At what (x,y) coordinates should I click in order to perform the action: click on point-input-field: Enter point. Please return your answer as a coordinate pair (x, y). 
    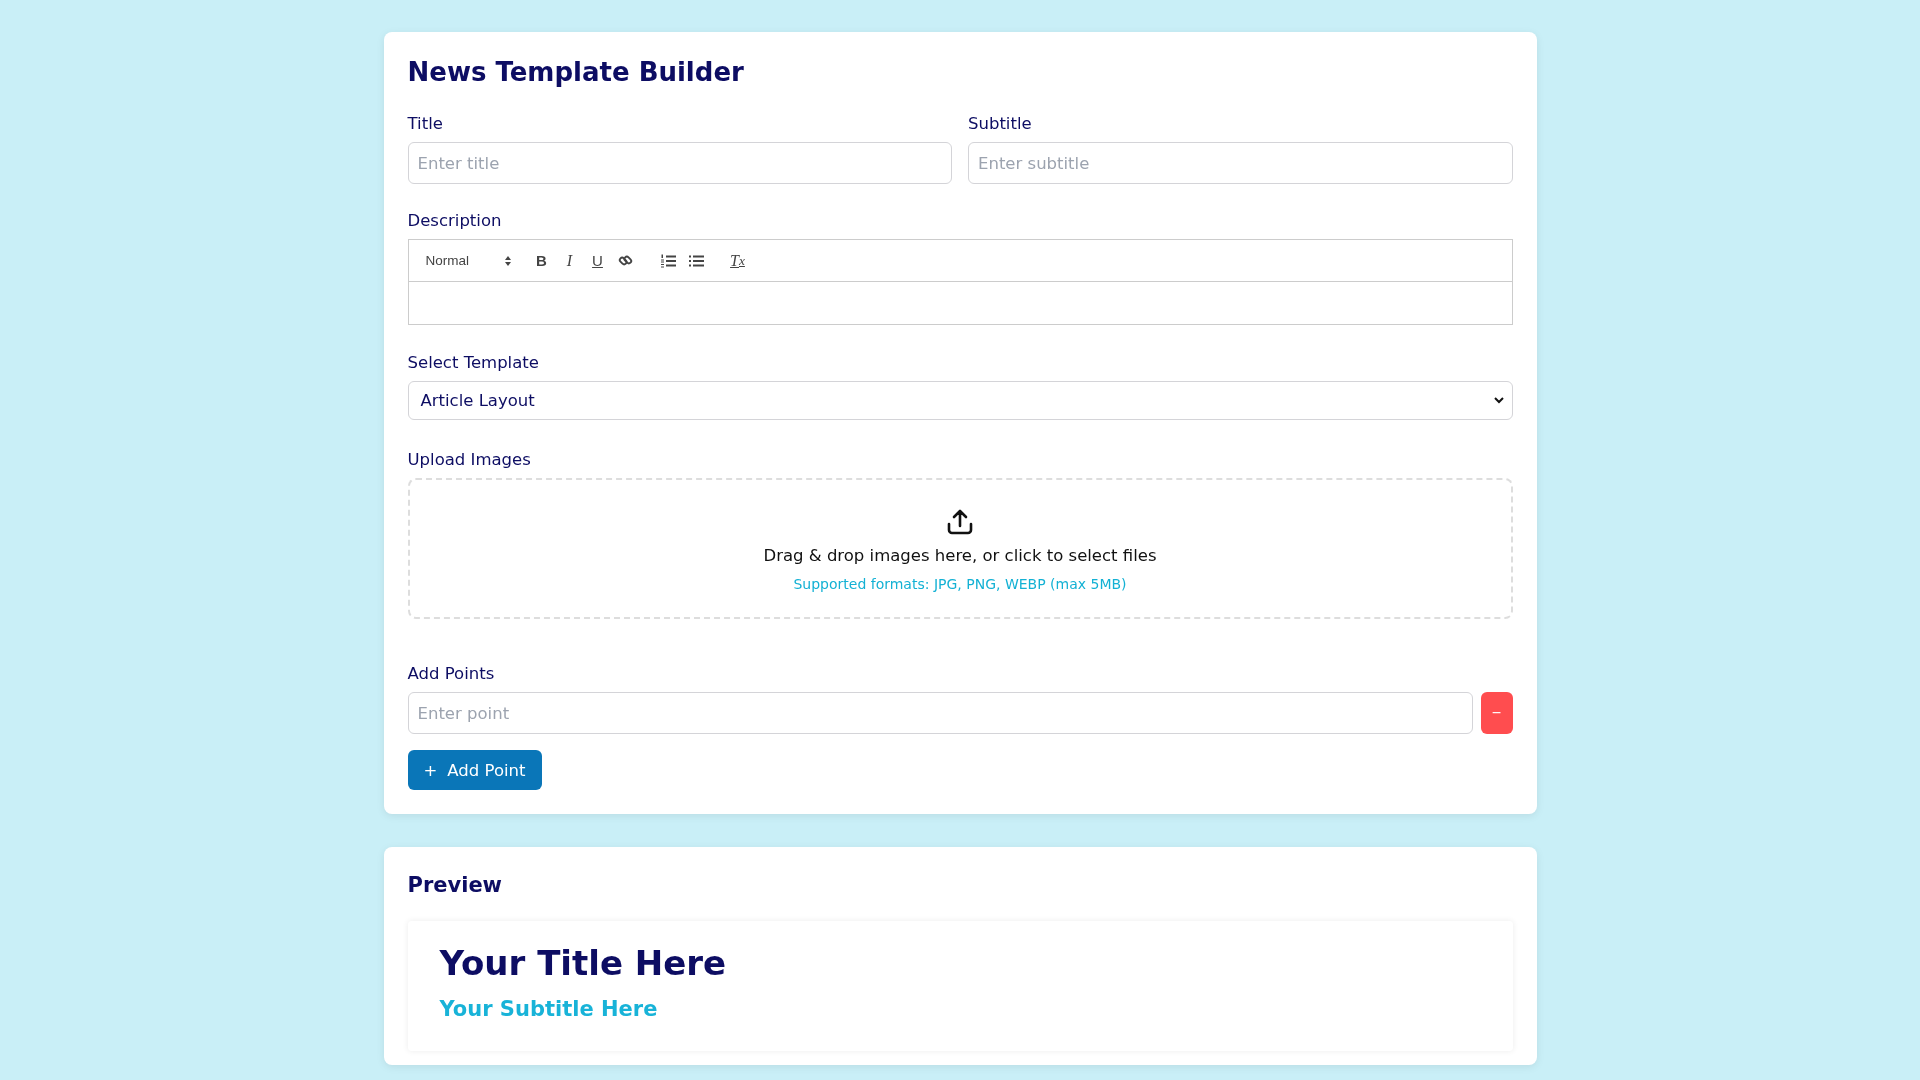
    Looking at the image, I should click on (940, 713).